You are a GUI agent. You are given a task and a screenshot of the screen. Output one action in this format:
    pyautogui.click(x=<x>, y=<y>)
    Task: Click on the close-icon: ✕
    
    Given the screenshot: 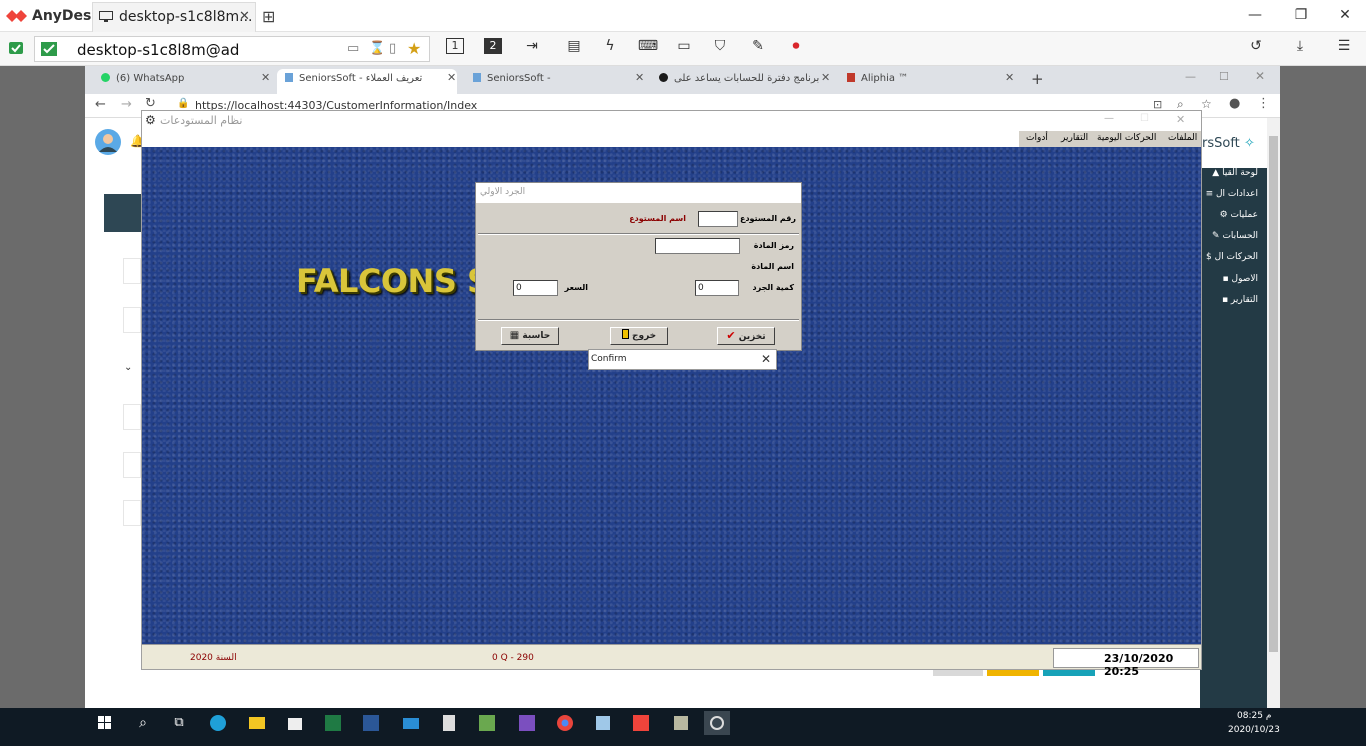 What is the action you would take?
    pyautogui.click(x=766, y=359)
    